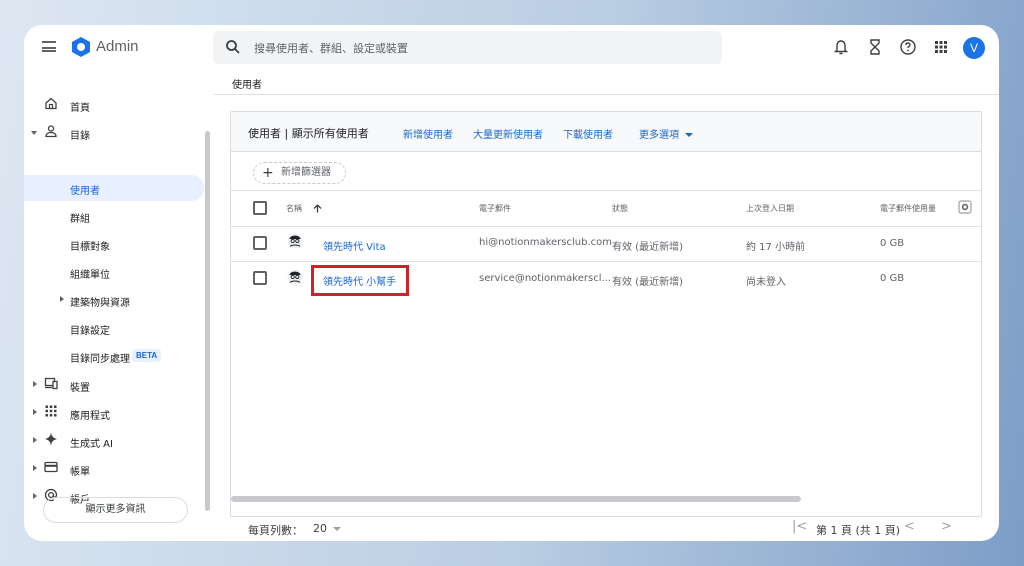 This screenshot has width=1024, height=566. Describe the element at coordinates (207, 321) in the screenshot. I see `sidebar-scrollbar` at that location.